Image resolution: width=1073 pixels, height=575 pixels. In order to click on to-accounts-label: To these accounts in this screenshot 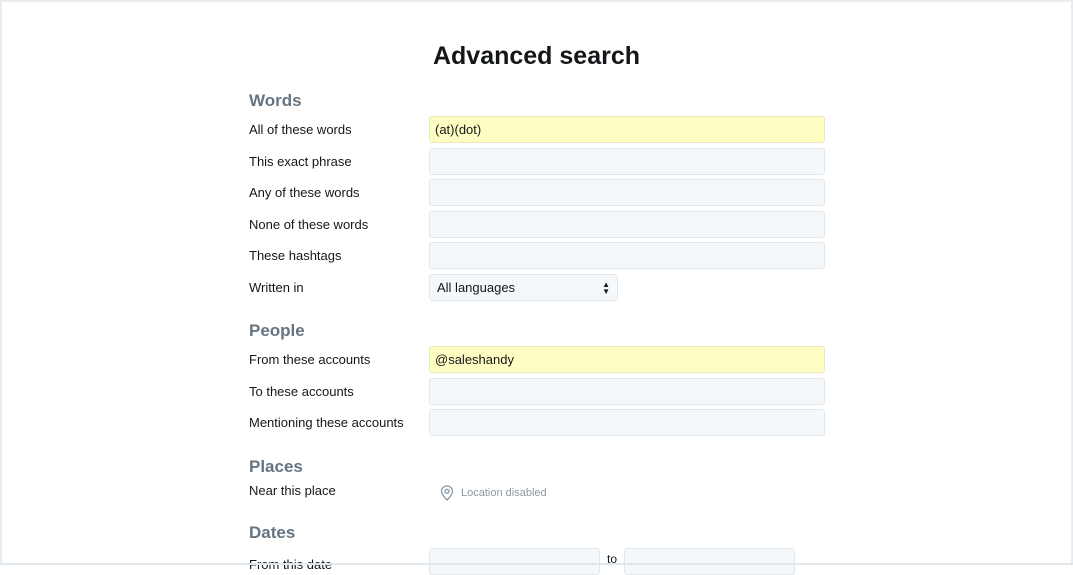, I will do `click(301, 391)`.